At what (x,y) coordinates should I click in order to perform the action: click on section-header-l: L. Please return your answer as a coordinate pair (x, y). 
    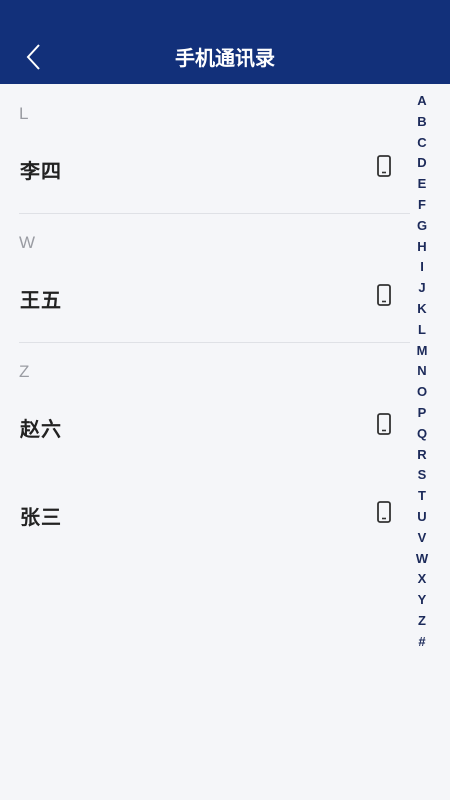
    Looking at the image, I should click on (24, 113).